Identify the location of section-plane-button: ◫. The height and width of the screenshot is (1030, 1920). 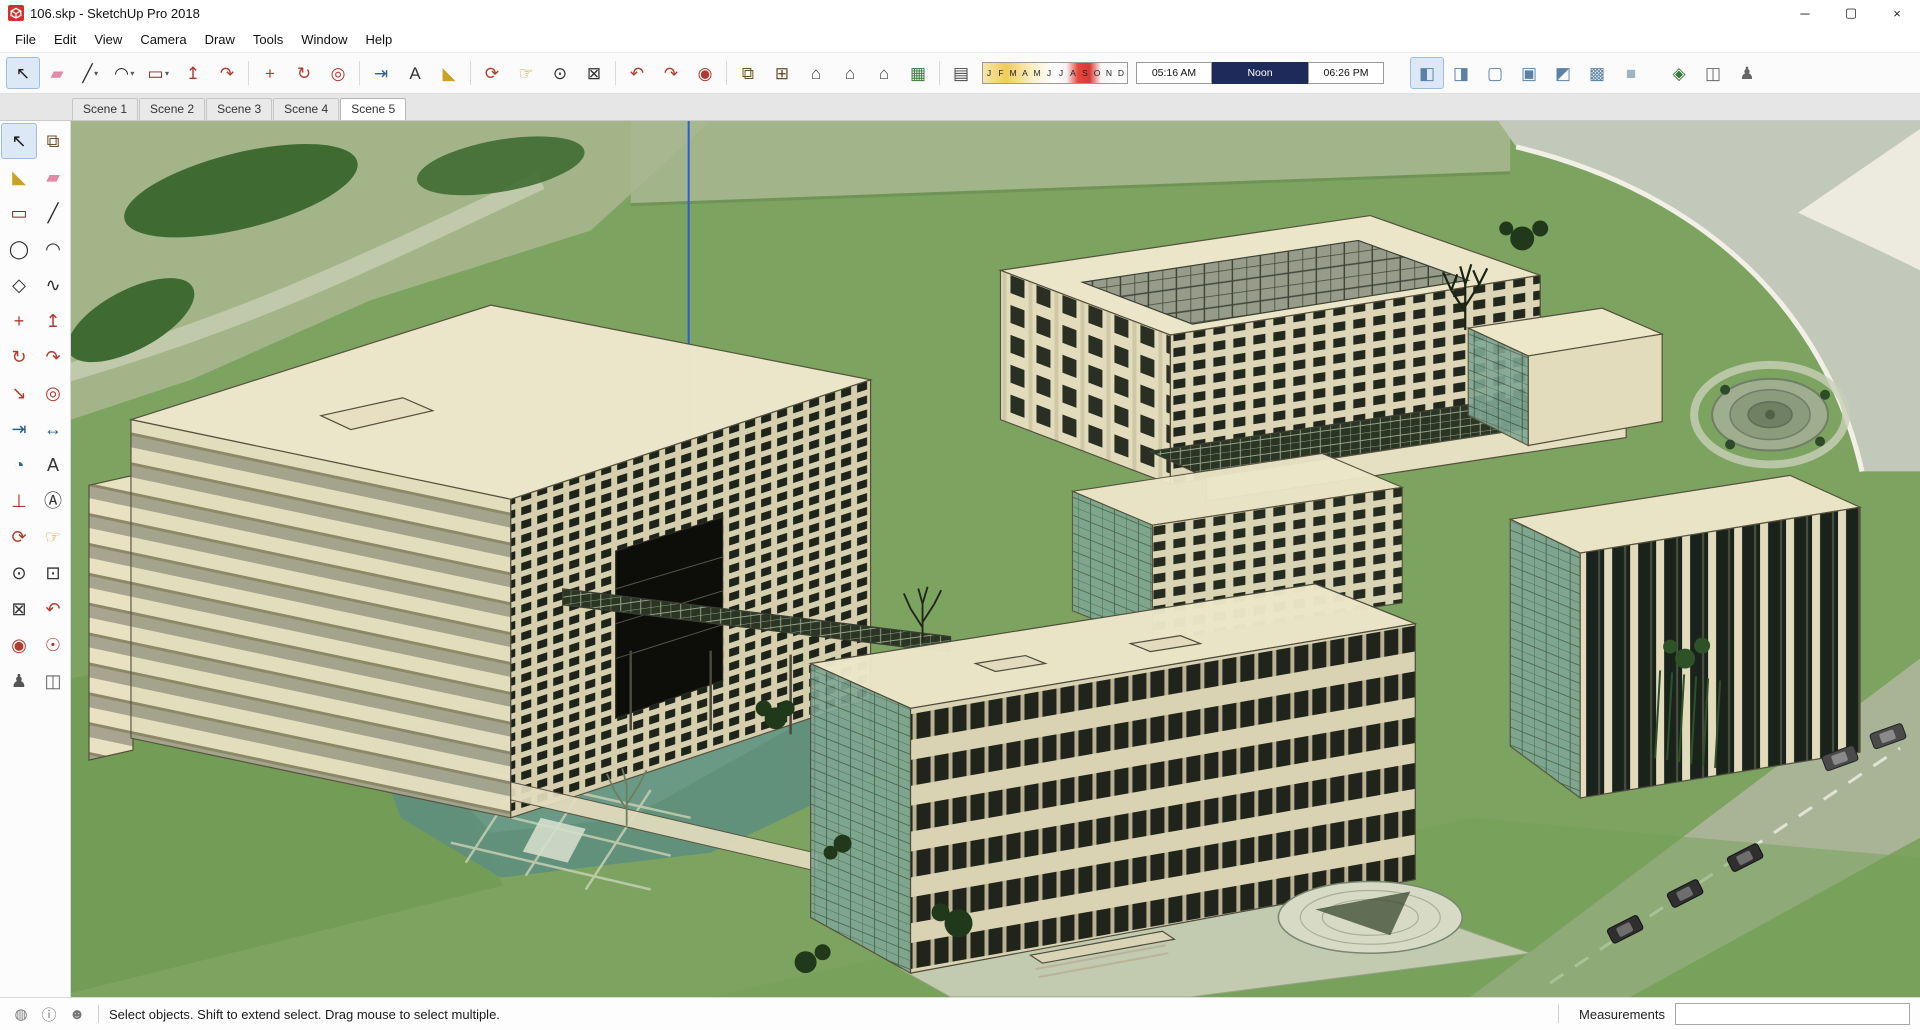
(1713, 73).